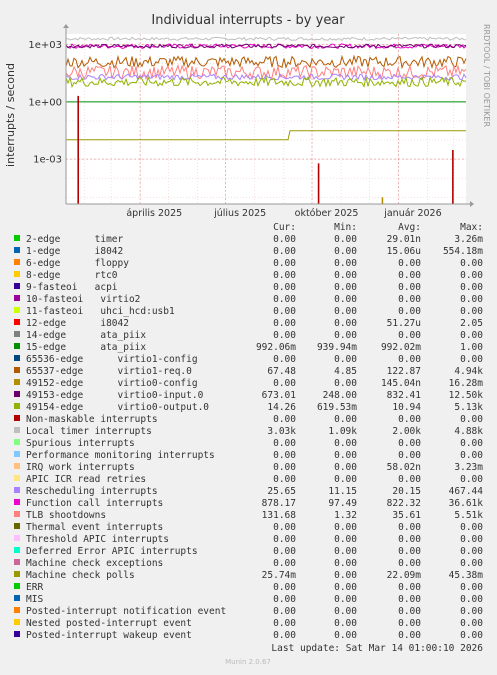 The width and height of the screenshot is (497, 675). What do you see at coordinates (117, 407) in the screenshot?
I see `legend-label: 49154-edge virtio0-output.0` at bounding box center [117, 407].